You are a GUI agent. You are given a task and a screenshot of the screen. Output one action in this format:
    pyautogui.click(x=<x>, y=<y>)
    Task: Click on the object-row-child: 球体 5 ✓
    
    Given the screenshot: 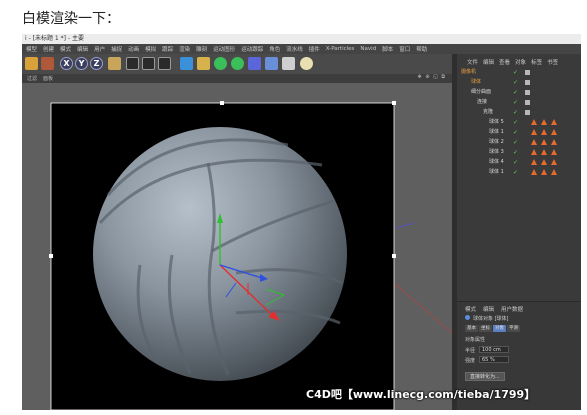 What is the action you would take?
    pyautogui.click(x=519, y=122)
    